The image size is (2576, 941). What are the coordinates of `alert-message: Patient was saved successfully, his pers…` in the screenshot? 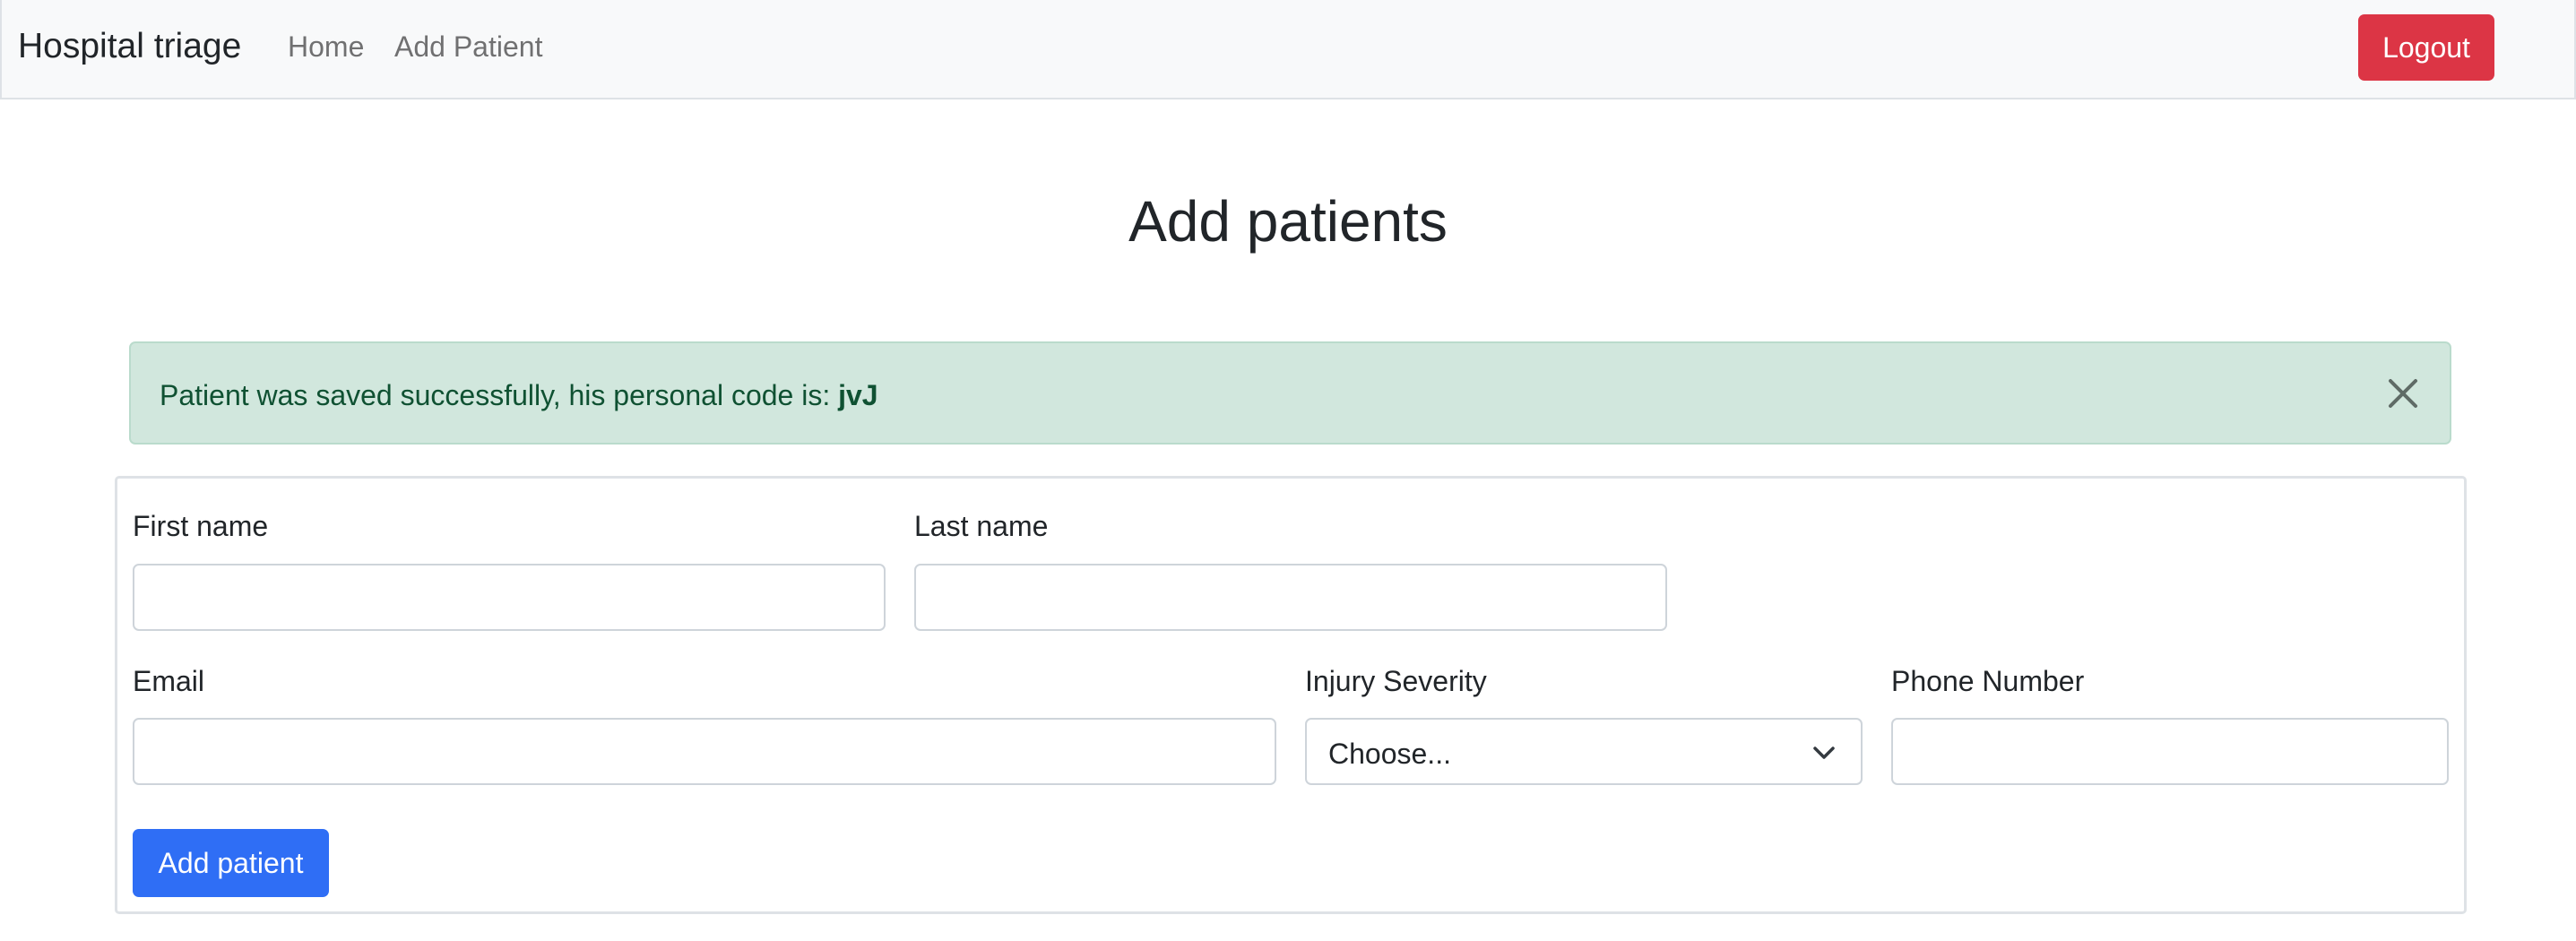 It's located at (519, 396).